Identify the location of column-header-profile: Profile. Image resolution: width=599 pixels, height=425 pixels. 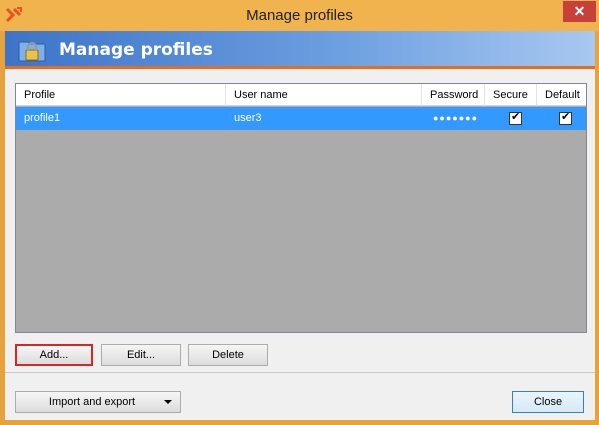
(121, 95).